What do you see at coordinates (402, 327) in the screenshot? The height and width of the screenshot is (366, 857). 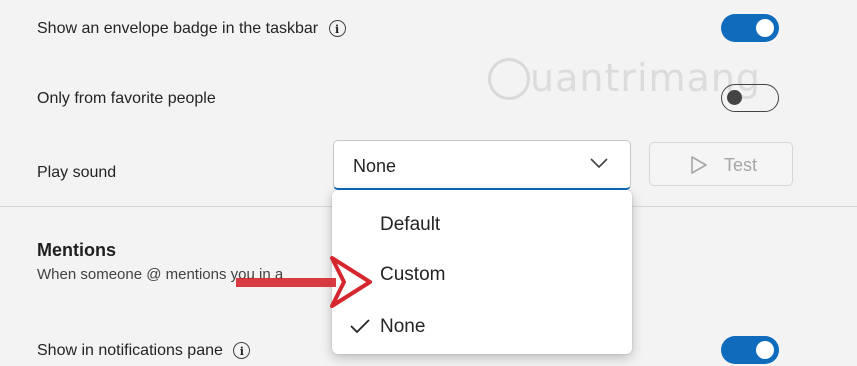 I see `menu-item-none: None` at bounding box center [402, 327].